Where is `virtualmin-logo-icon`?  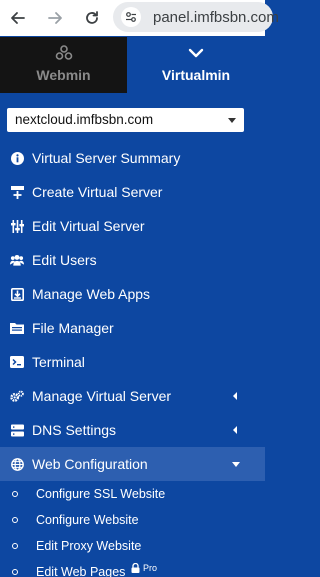 virtualmin-logo-icon is located at coordinates (196, 53).